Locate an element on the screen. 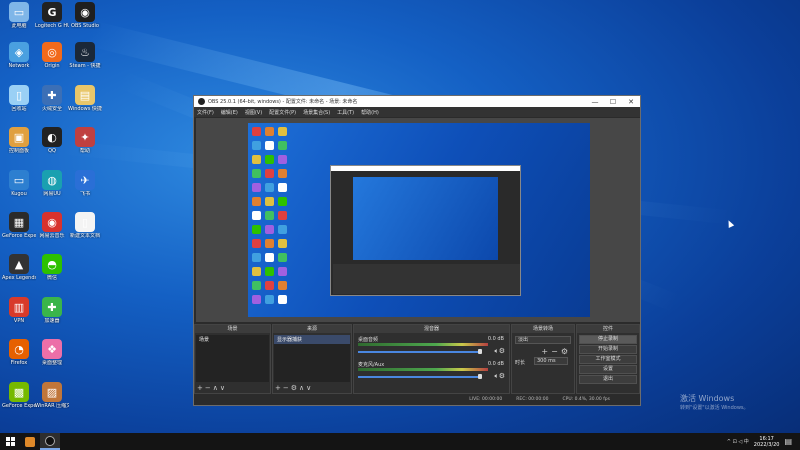  desktop-shortcut: ▣ 控制面板 is located at coordinates (19, 146).